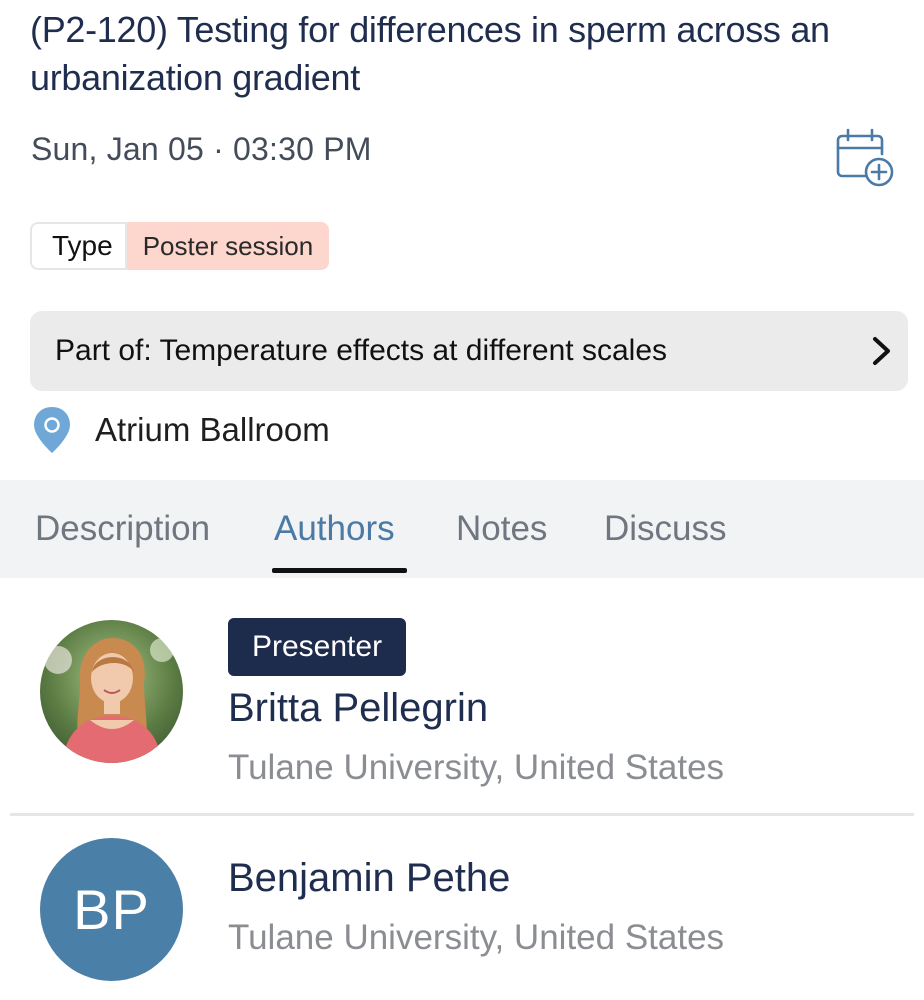 The width and height of the screenshot is (924, 1000). What do you see at coordinates (369, 878) in the screenshot?
I see `author-name: Benjamin Pethe` at bounding box center [369, 878].